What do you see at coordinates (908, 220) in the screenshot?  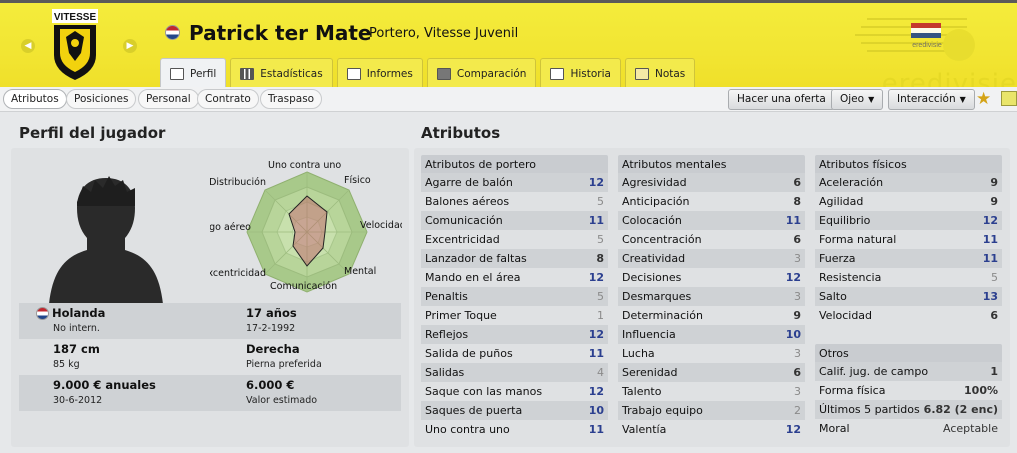 I see `attribute-row: Equilibrio 12` at bounding box center [908, 220].